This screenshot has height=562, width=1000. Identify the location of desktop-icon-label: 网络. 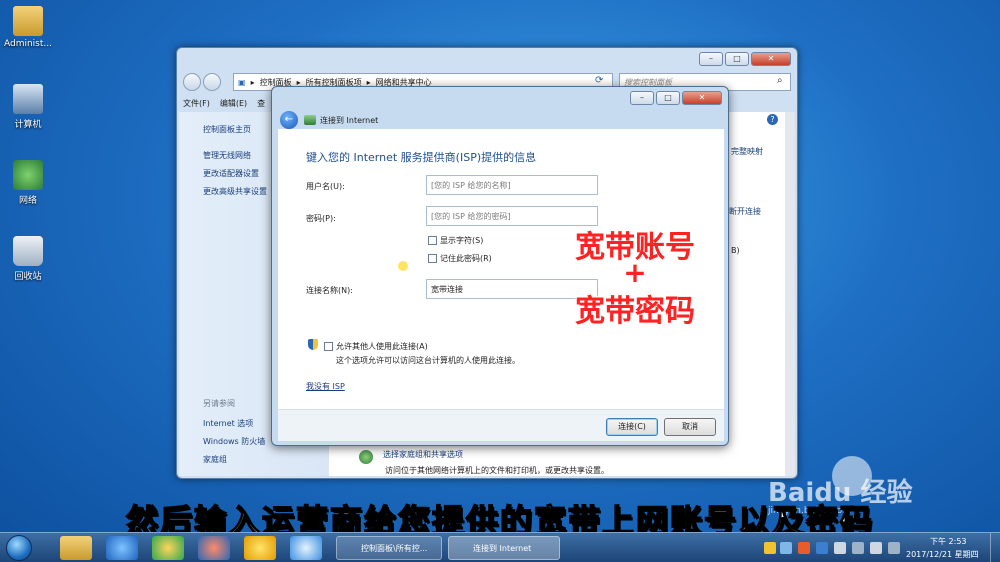
(27, 201).